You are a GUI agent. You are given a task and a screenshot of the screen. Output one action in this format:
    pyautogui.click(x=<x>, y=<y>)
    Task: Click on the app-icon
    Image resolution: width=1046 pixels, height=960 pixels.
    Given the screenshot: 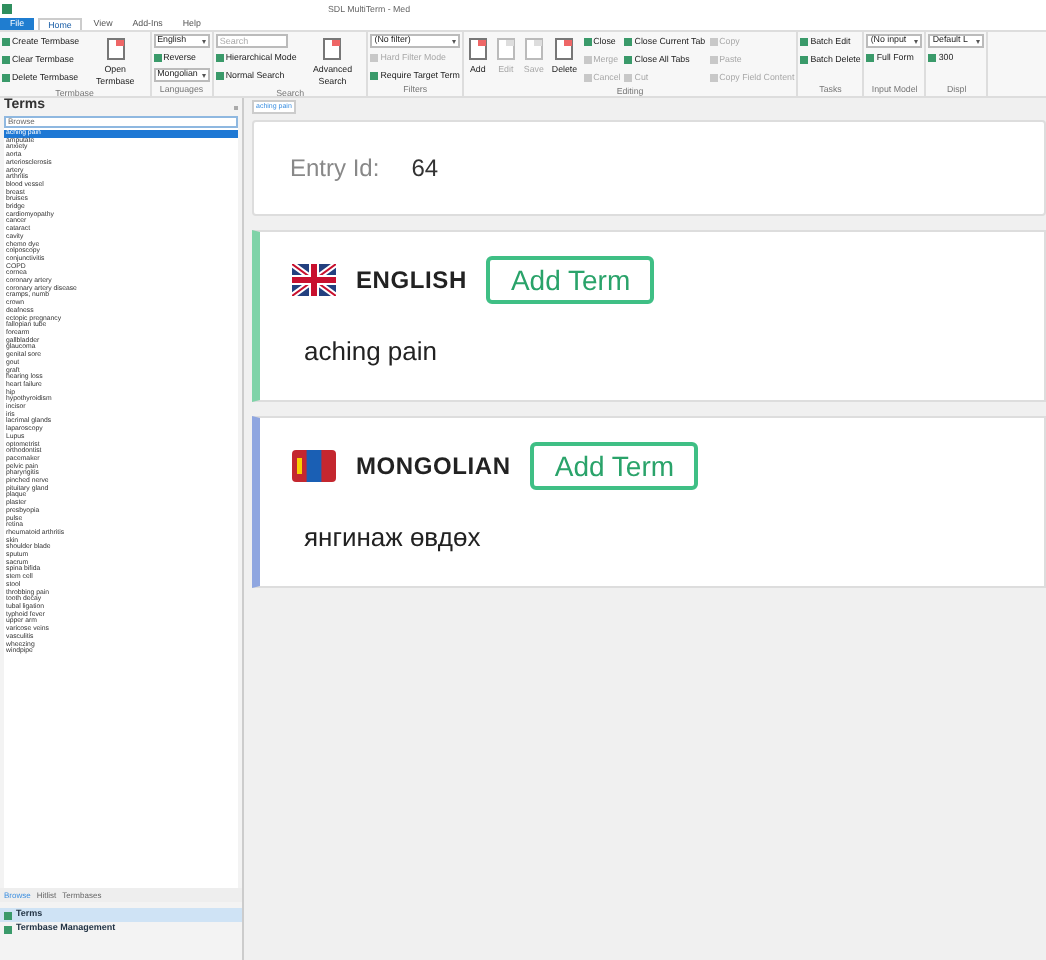 What is the action you would take?
    pyautogui.click(x=7, y=8)
    